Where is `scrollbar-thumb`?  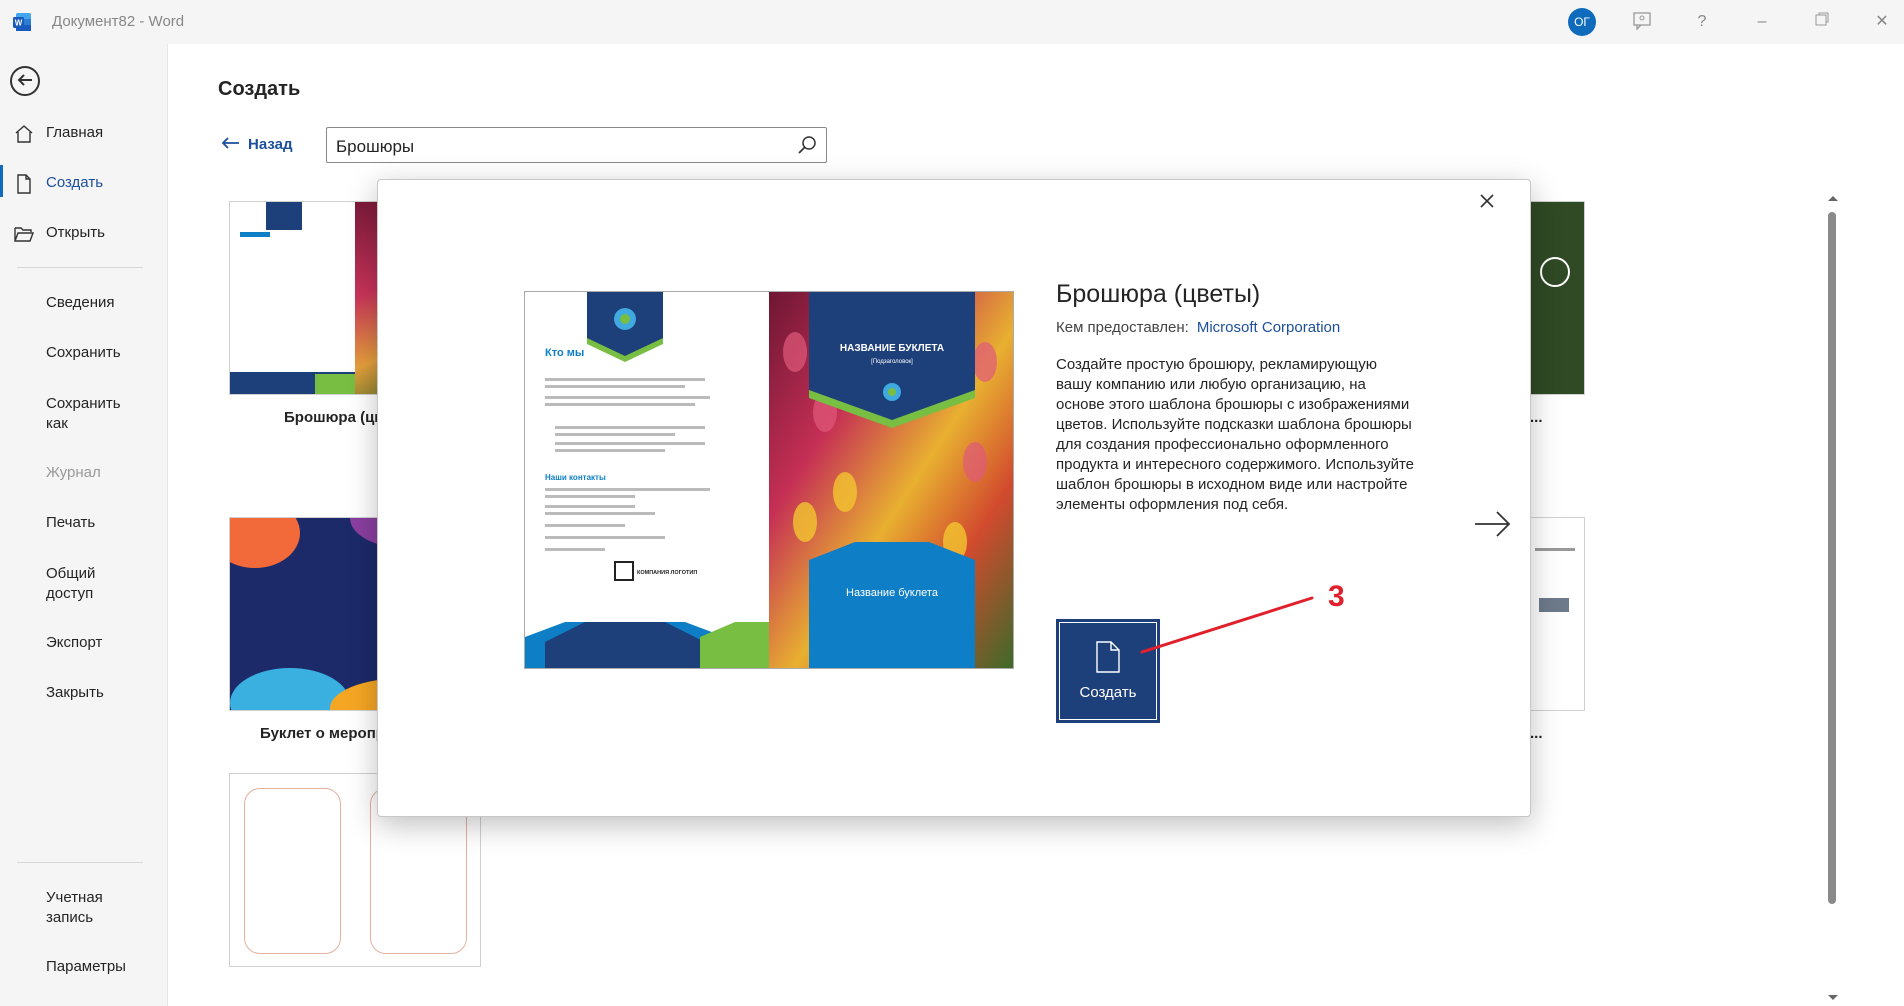 scrollbar-thumb is located at coordinates (1832, 558).